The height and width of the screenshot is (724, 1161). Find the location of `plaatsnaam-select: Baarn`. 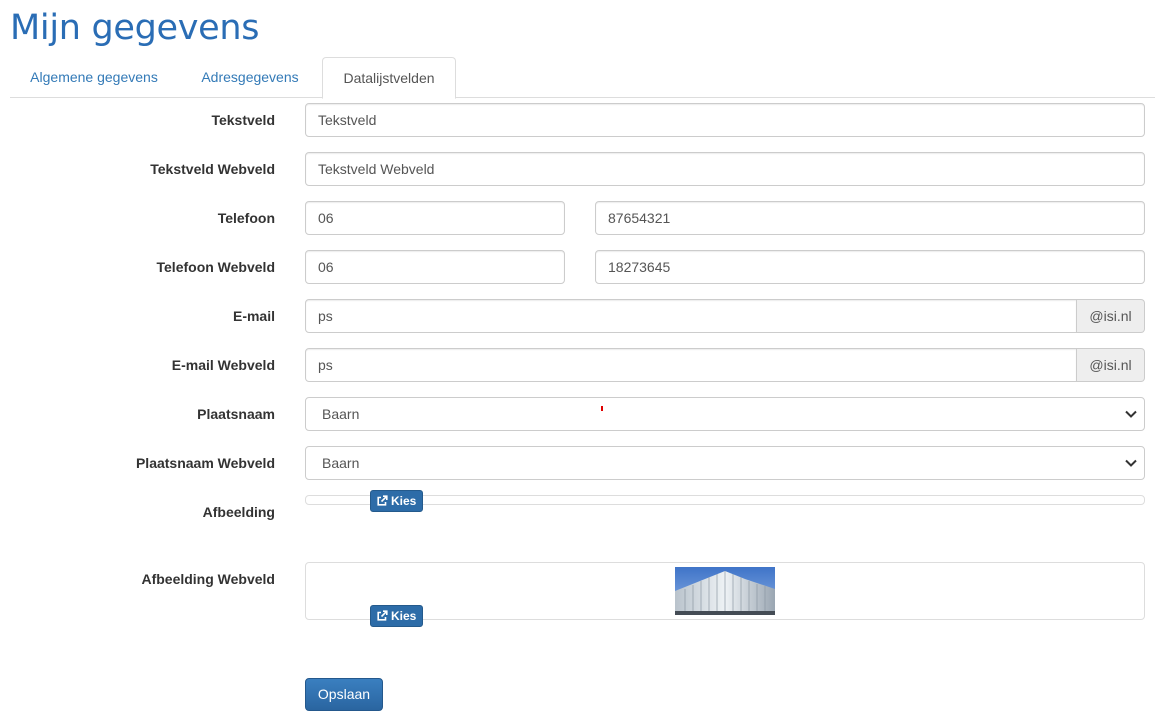

plaatsnaam-select: Baarn is located at coordinates (725, 414).